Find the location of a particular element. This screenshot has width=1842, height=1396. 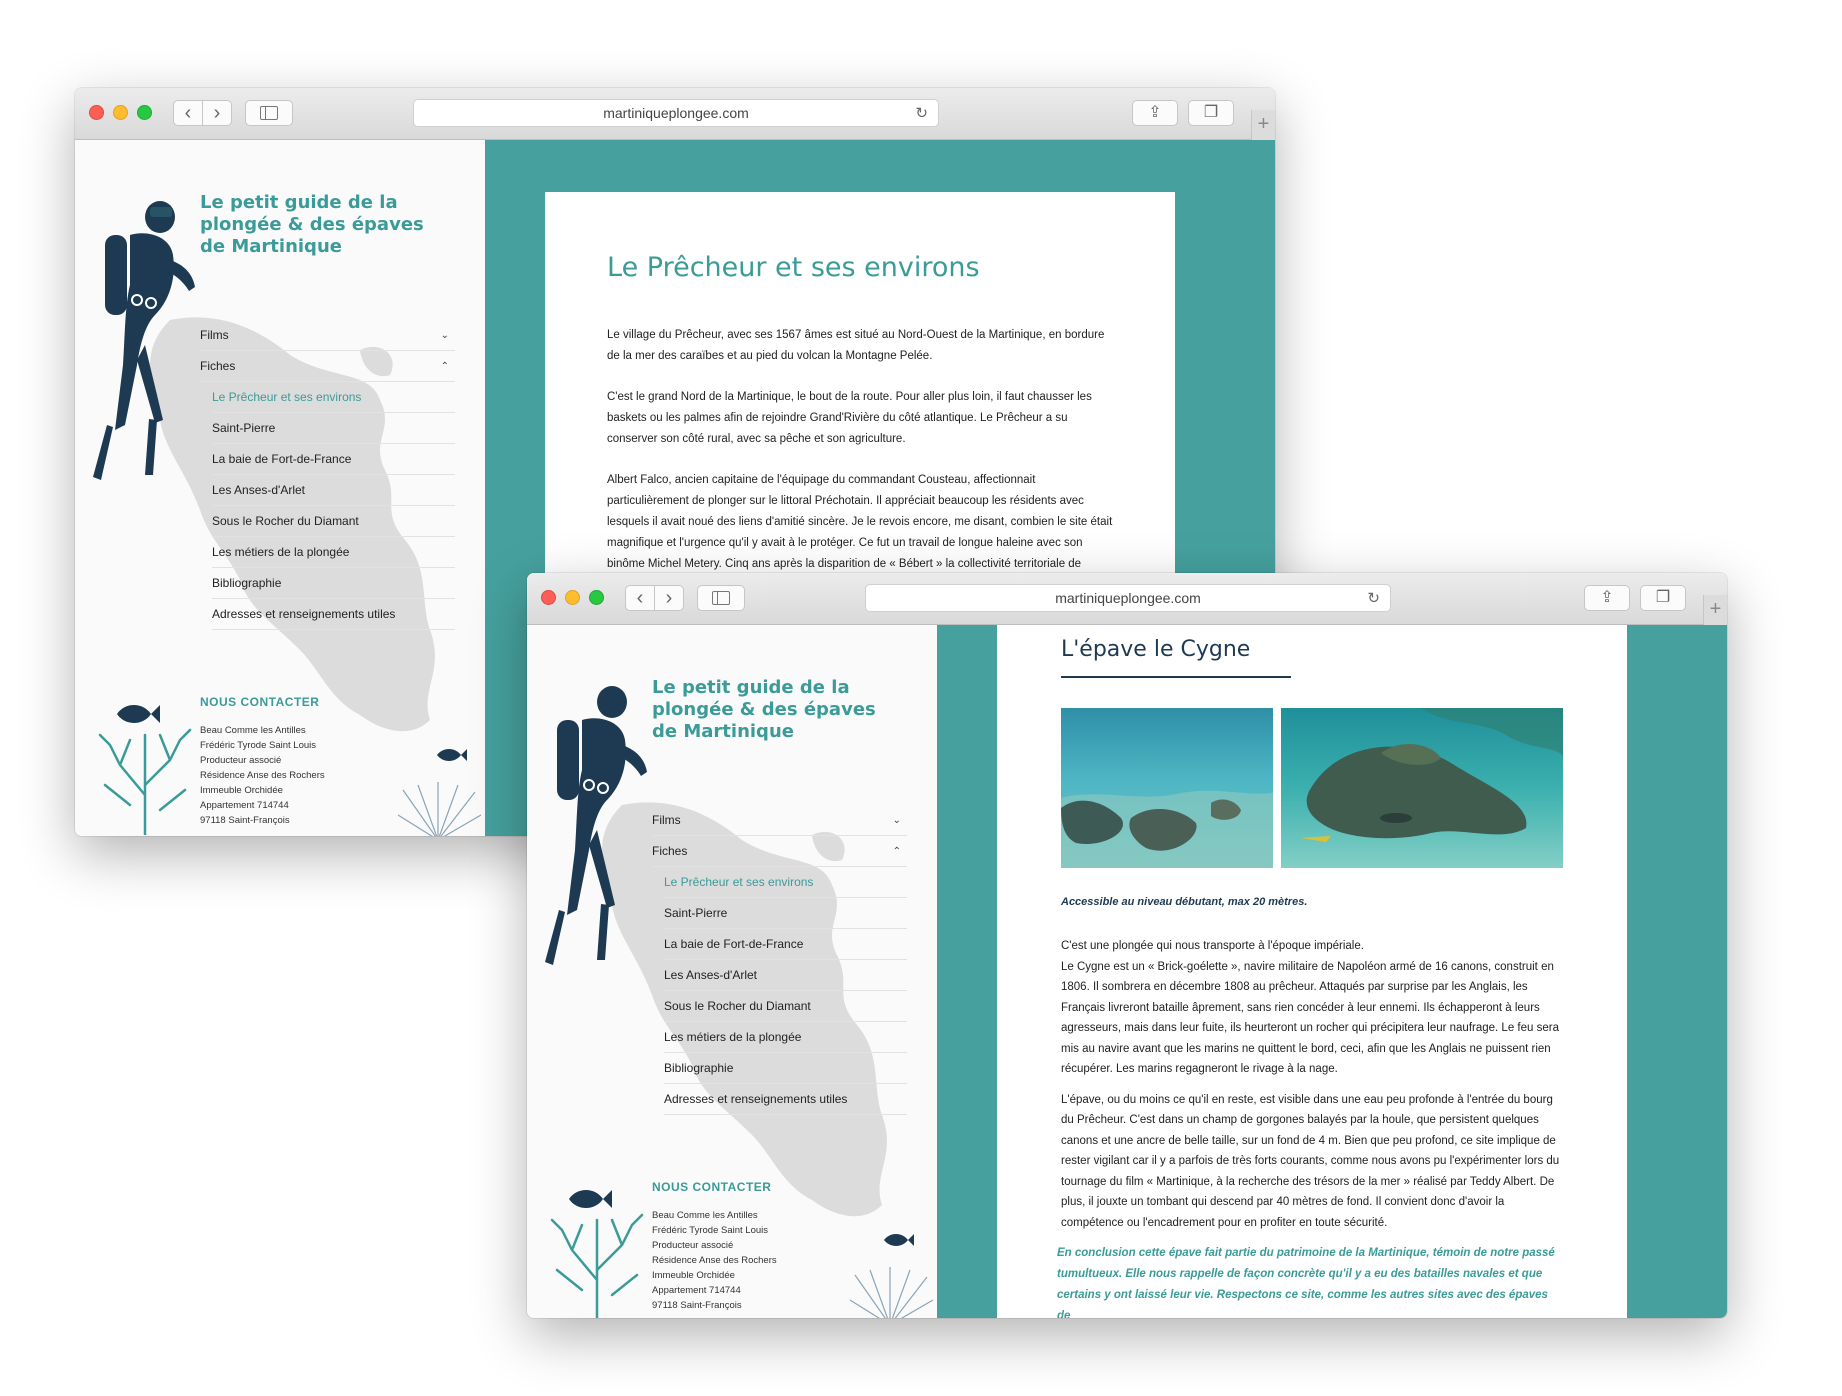

chevron-down-icon: ⌄ is located at coordinates (444, 335).